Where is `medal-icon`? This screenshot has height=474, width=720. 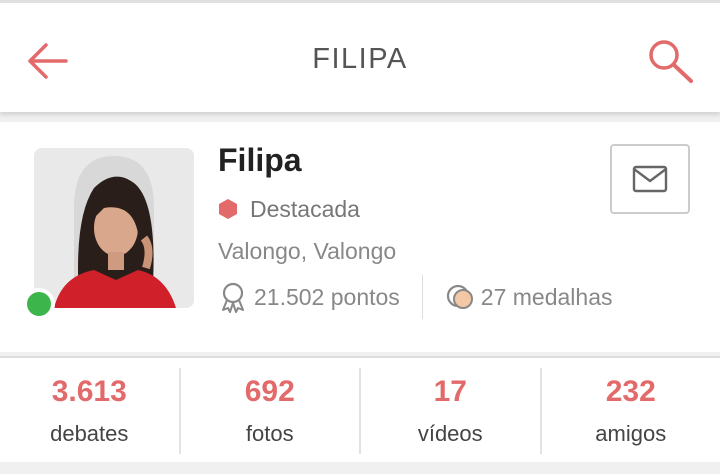 medal-icon is located at coordinates (459, 296).